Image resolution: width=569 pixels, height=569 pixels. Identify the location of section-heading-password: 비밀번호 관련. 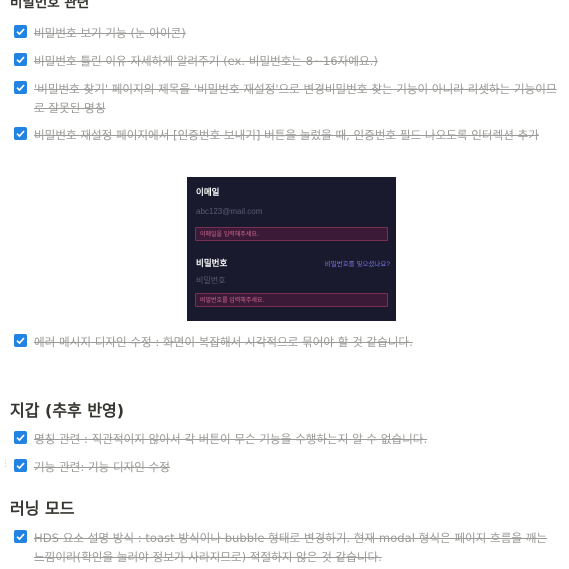
(50, 5).